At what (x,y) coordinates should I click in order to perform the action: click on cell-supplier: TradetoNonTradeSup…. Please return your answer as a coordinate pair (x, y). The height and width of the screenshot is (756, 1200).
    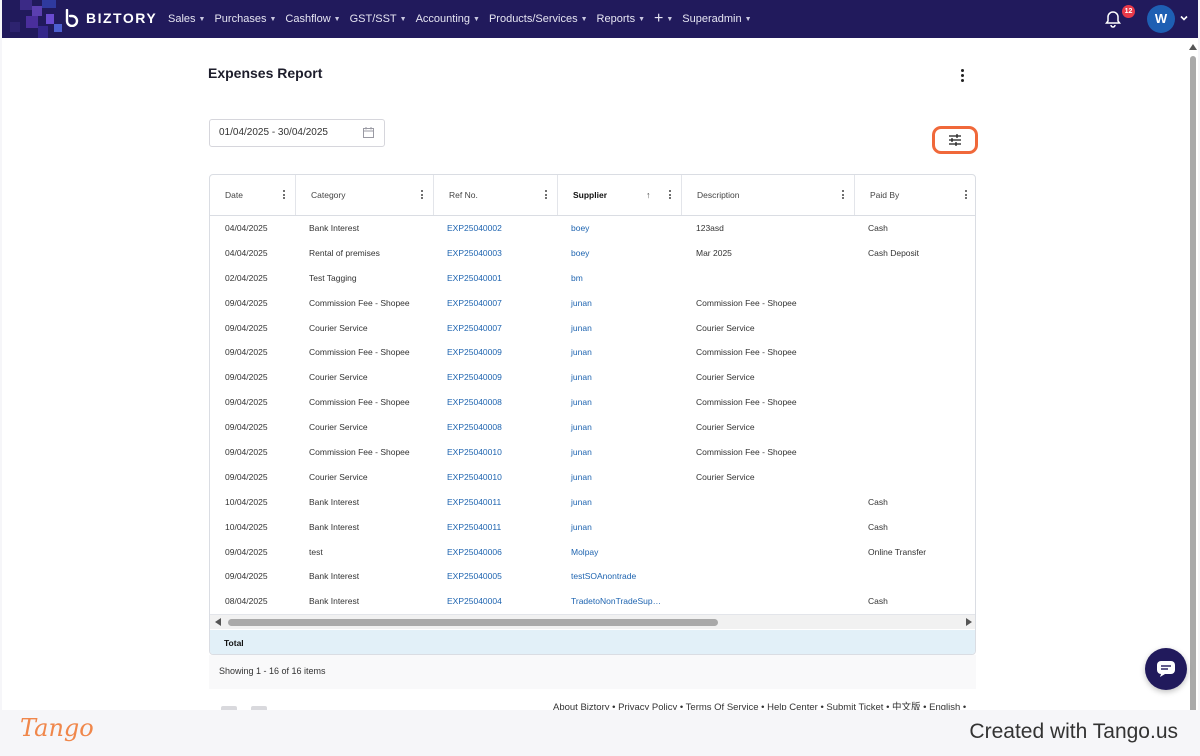
    Looking at the image, I should click on (616, 601).